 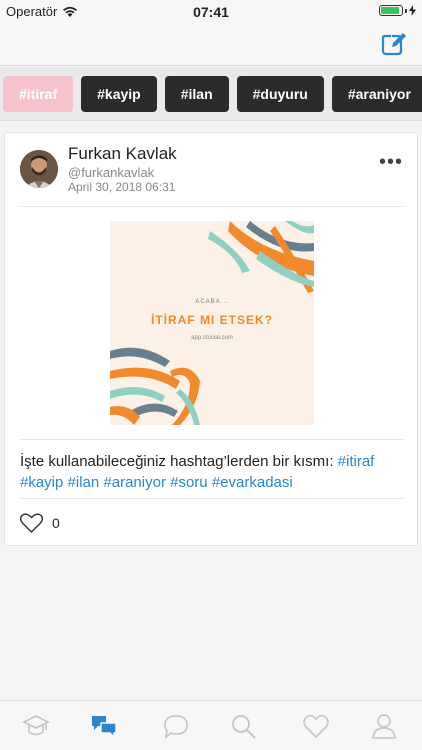 I want to click on hashtag-link: #itiraf, so click(x=356, y=461).